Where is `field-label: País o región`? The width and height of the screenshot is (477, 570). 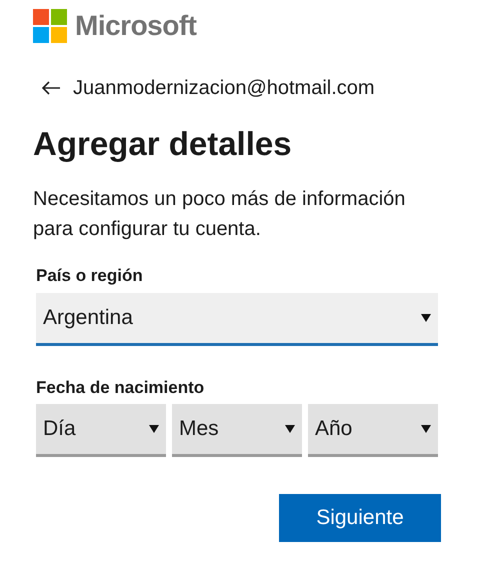 field-label: País o región is located at coordinates (90, 276).